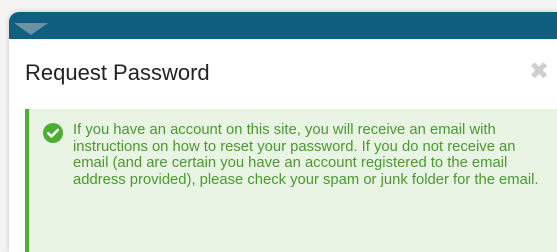 The image size is (557, 252). I want to click on site-header-bar, so click(283, 25).